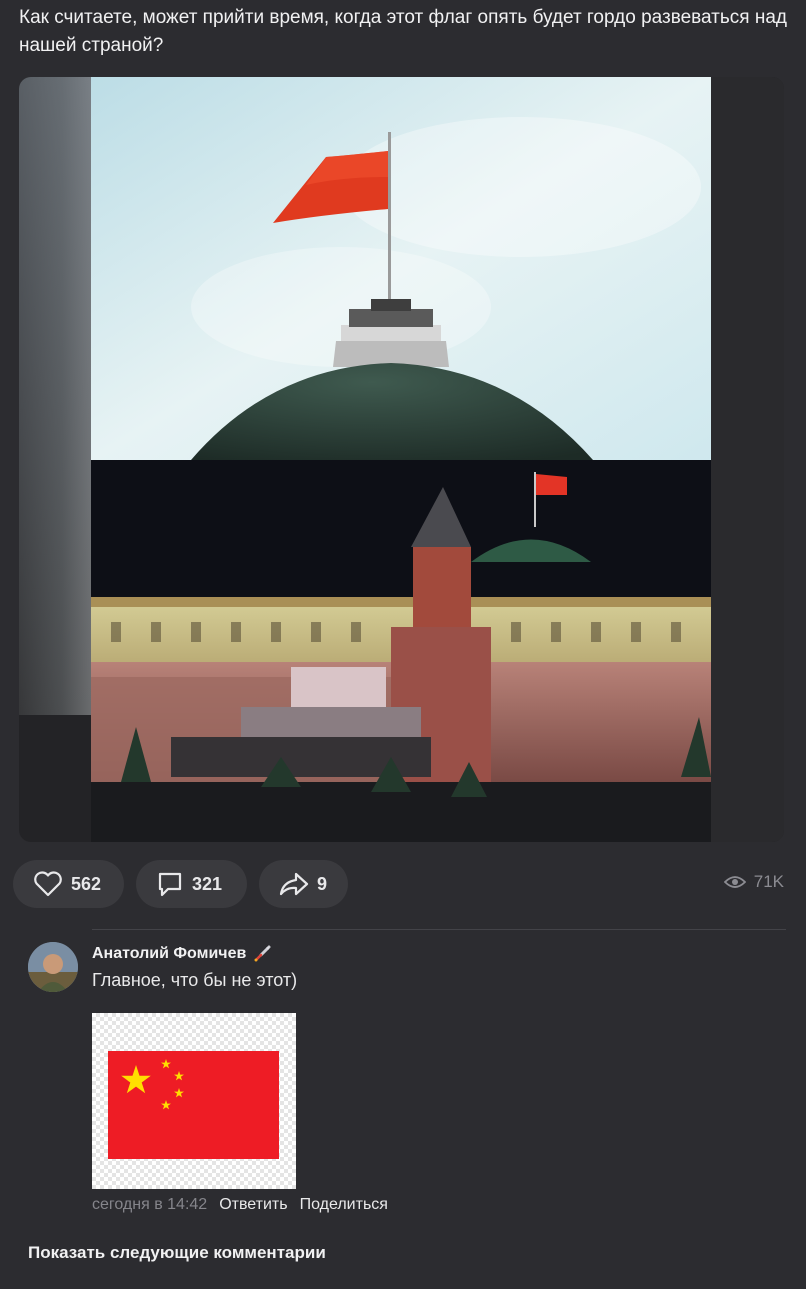  I want to click on comment-author: Анатолий Фомичев, so click(182, 954).